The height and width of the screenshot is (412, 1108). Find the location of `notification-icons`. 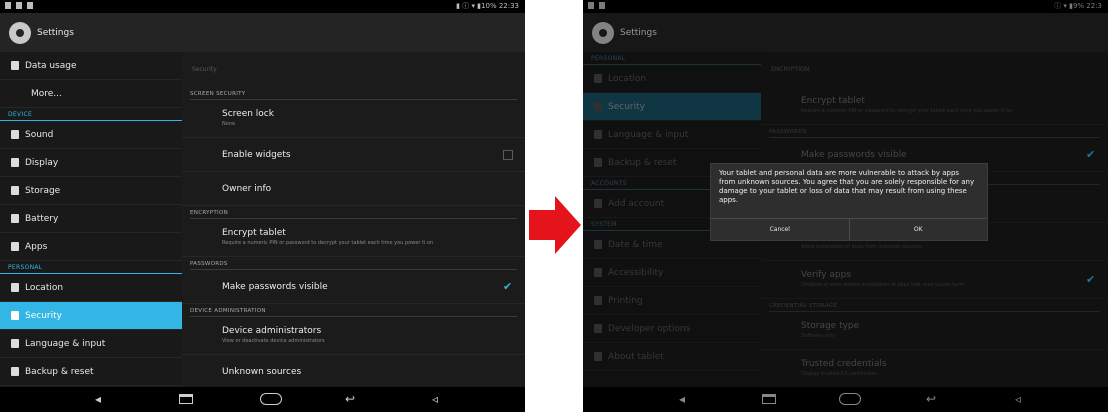

notification-icons is located at coordinates (19, 5).